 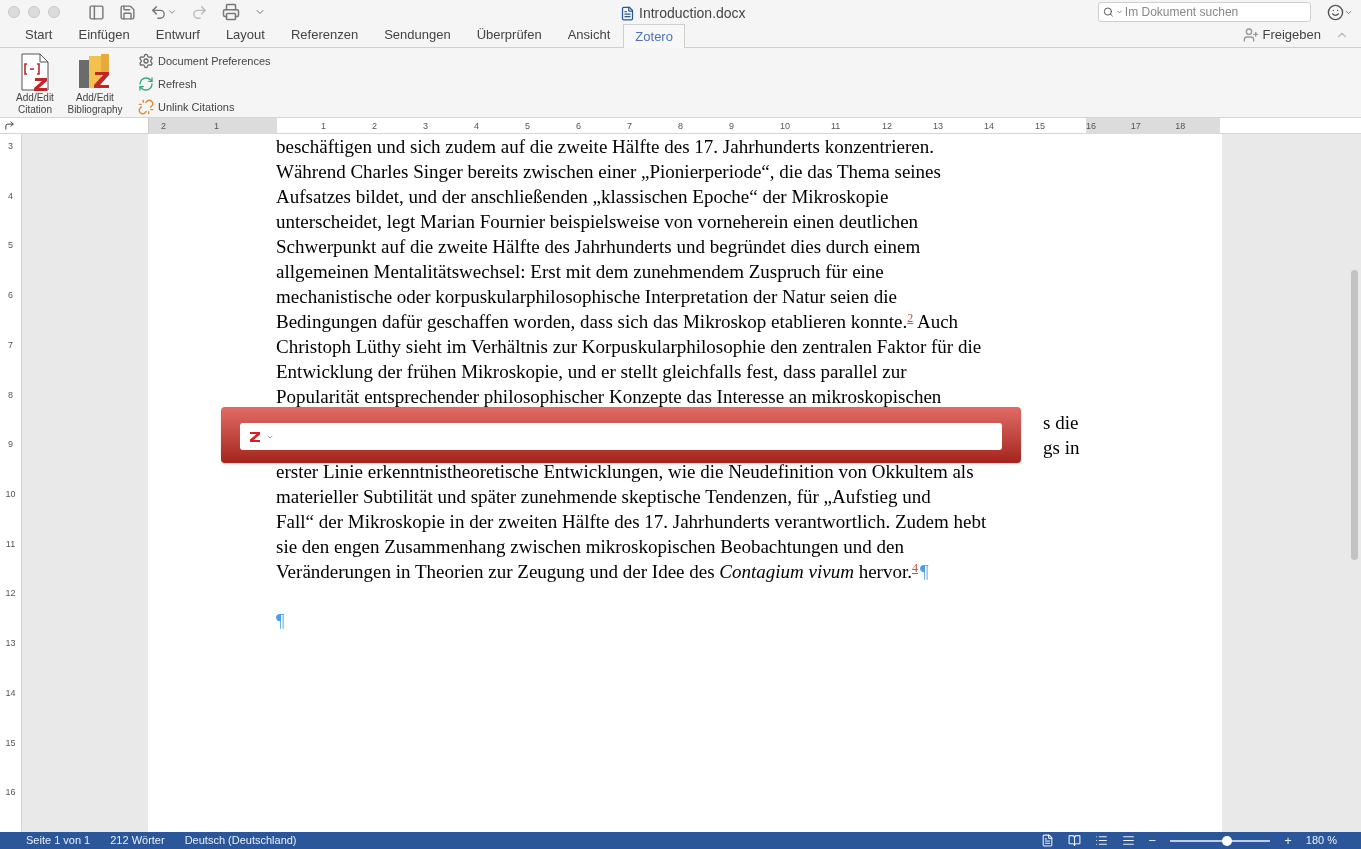 I want to click on ribbon-tab: Überprüfen, so click(x=509, y=35).